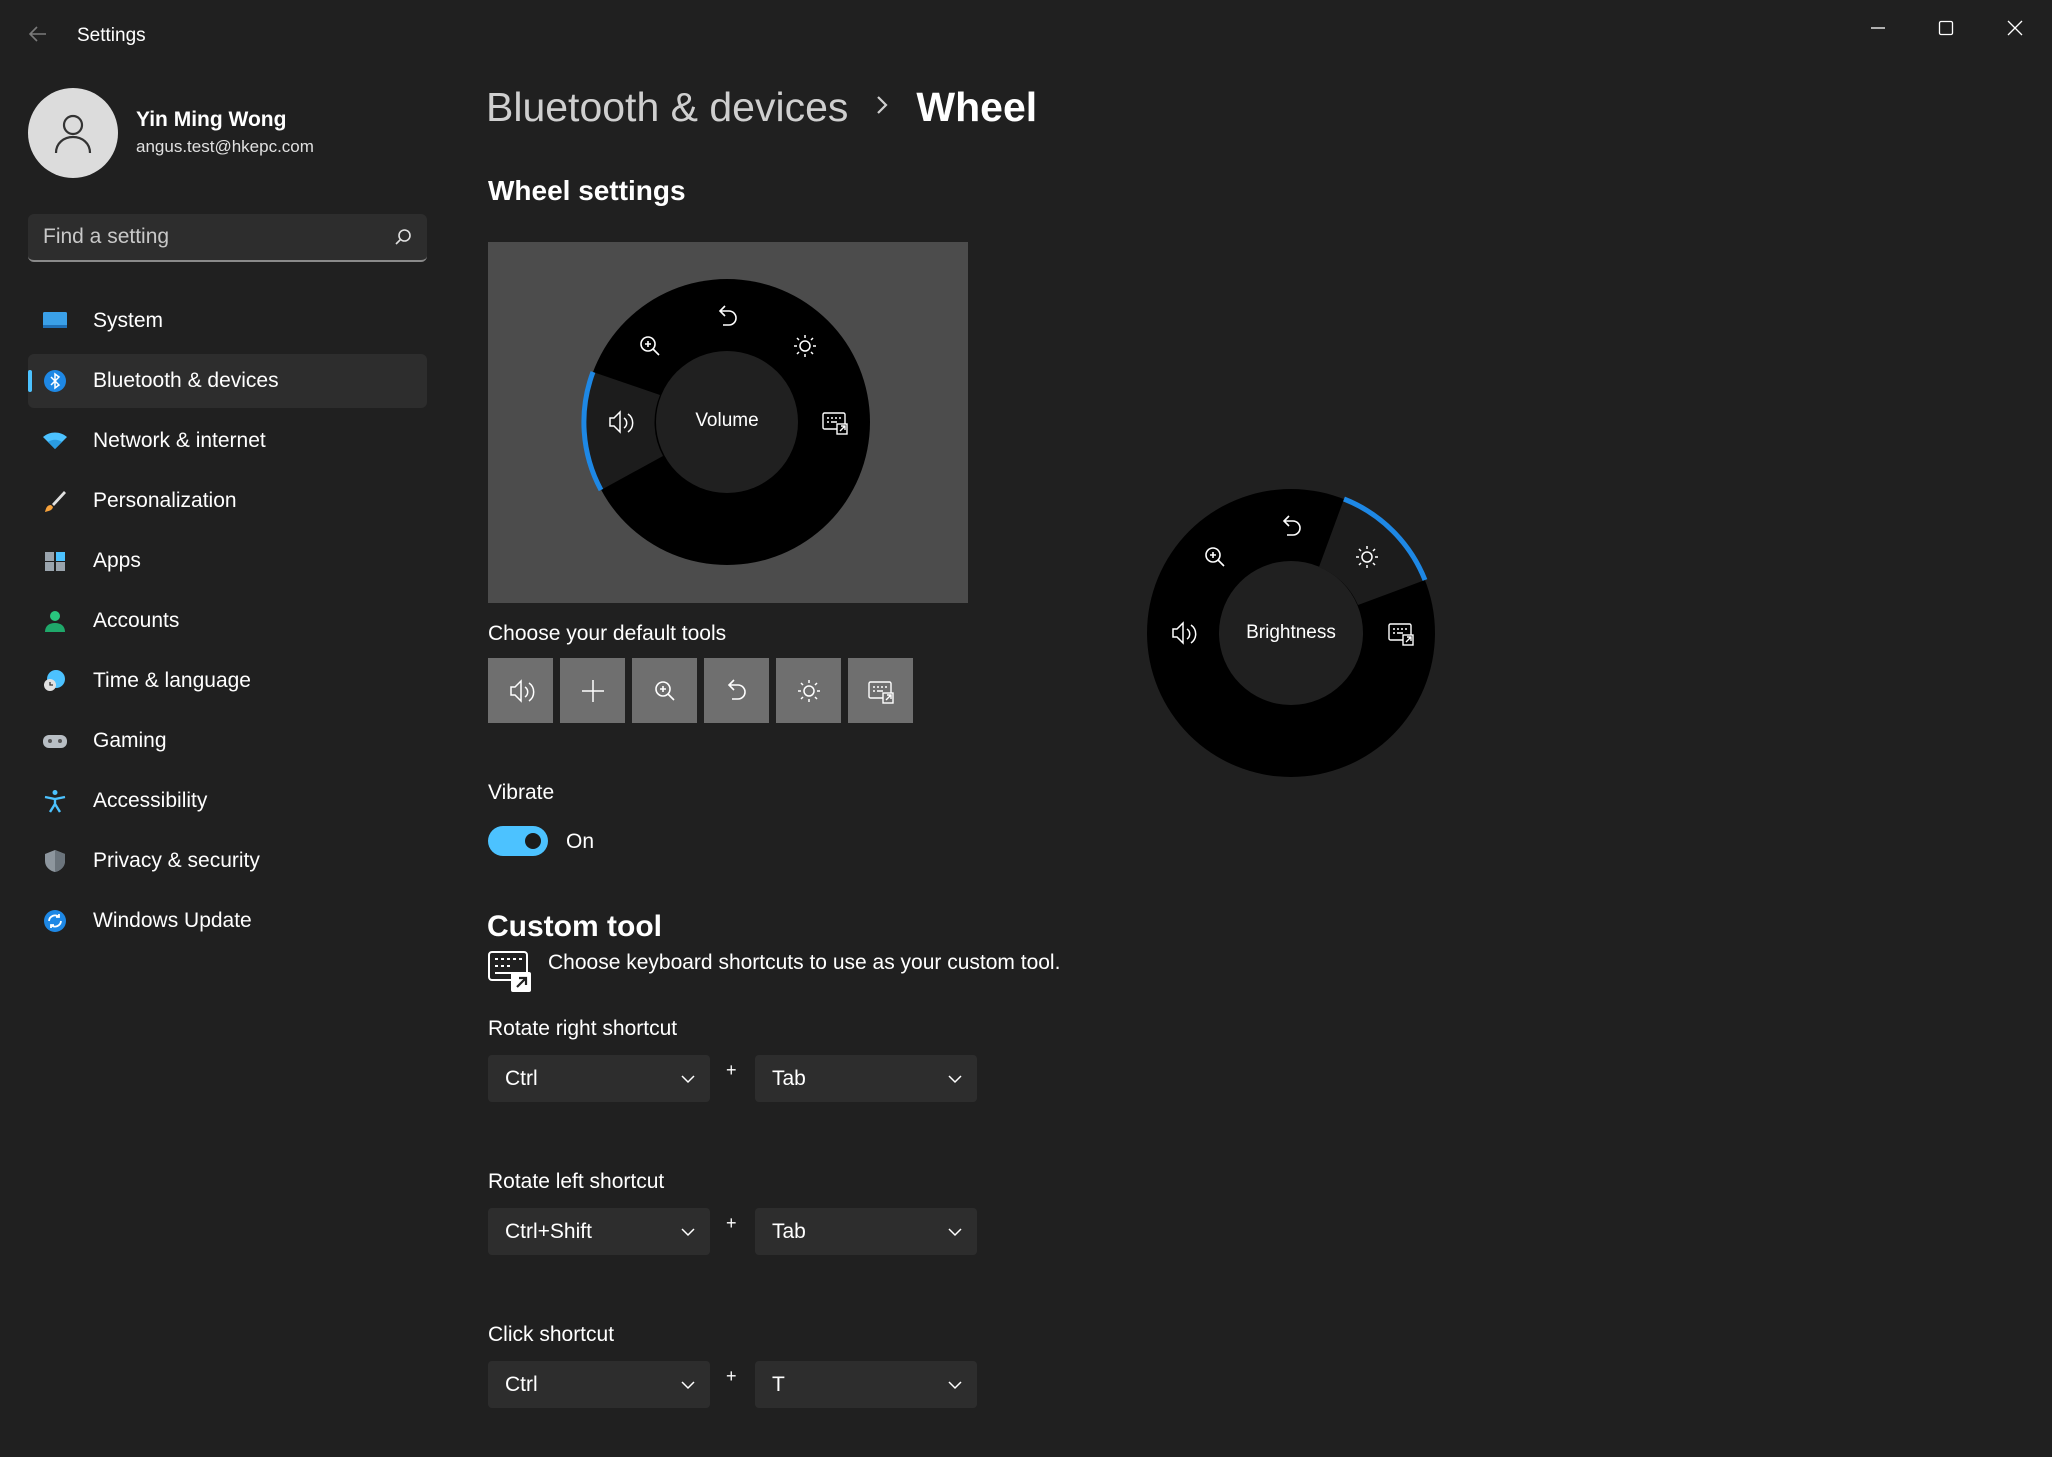 Image resolution: width=2052 pixels, height=1457 pixels. Describe the element at coordinates (128, 320) in the screenshot. I see `sidebar-item-label: System` at that location.